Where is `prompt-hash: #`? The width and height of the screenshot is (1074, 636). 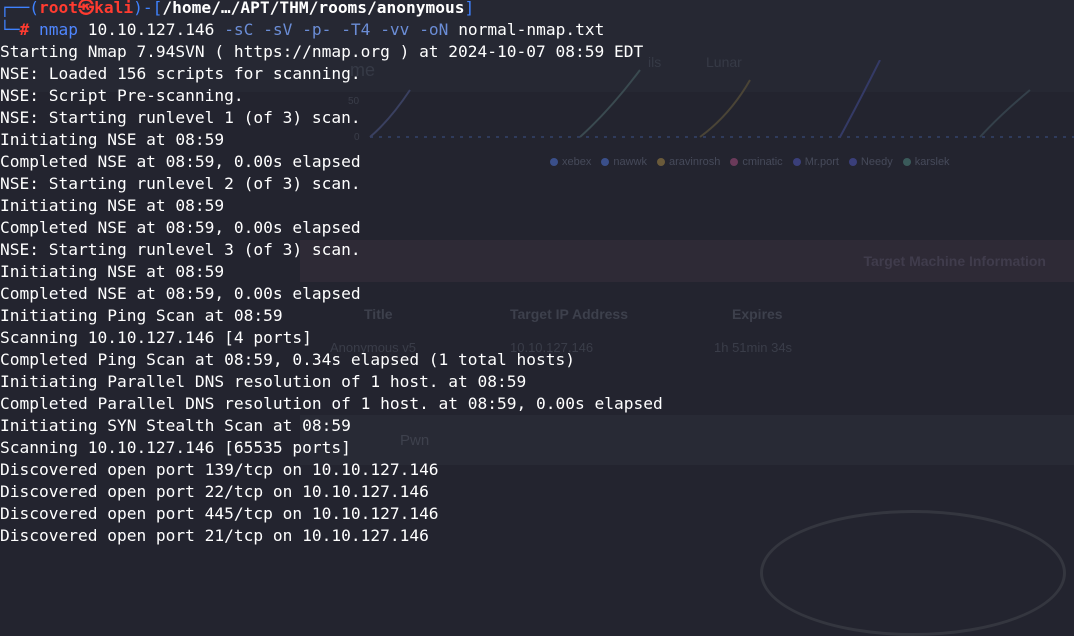
prompt-hash: # is located at coordinates (24, 29).